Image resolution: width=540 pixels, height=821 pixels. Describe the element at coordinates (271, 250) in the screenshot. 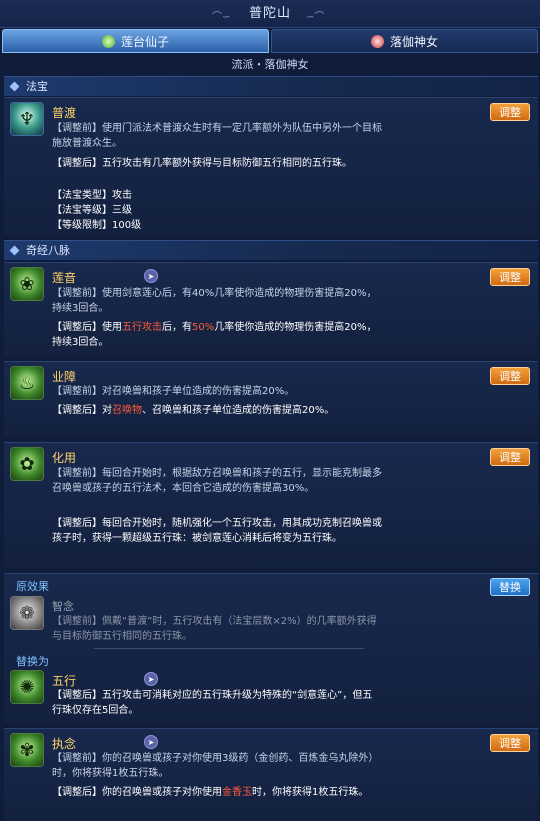

I see `section-header-qijing: 奇经八脉` at that location.